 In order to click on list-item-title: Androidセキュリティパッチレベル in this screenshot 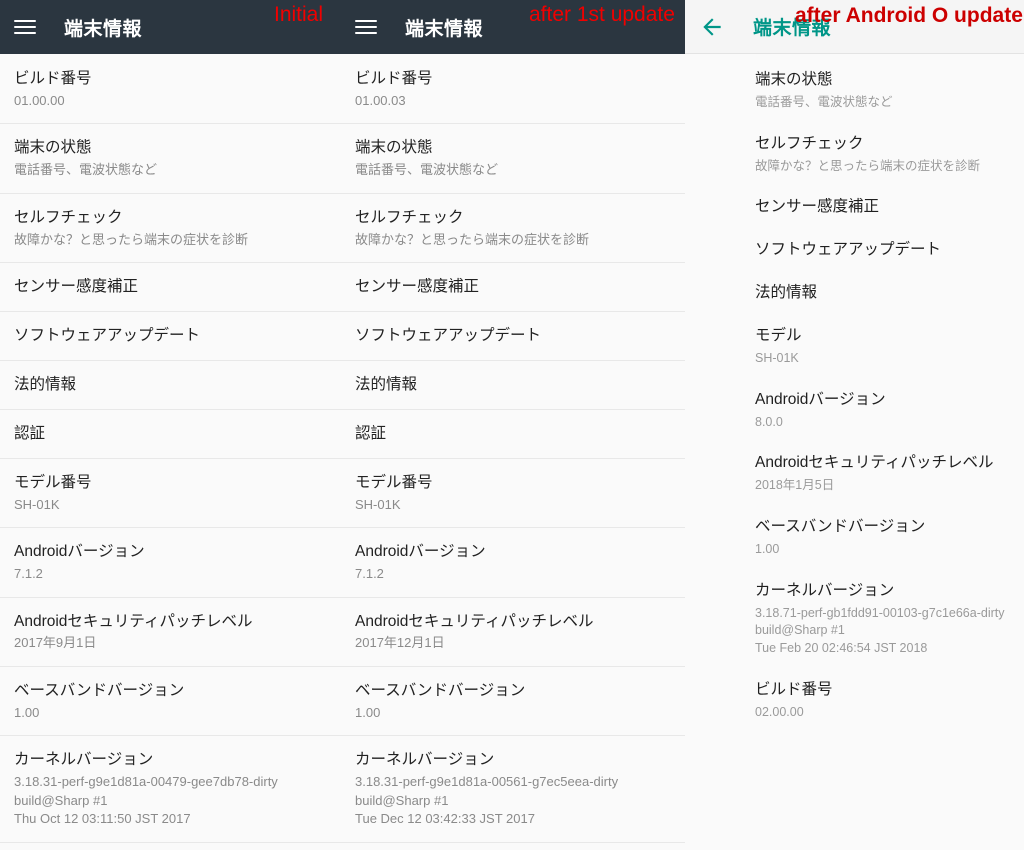, I will do `click(874, 463)`.